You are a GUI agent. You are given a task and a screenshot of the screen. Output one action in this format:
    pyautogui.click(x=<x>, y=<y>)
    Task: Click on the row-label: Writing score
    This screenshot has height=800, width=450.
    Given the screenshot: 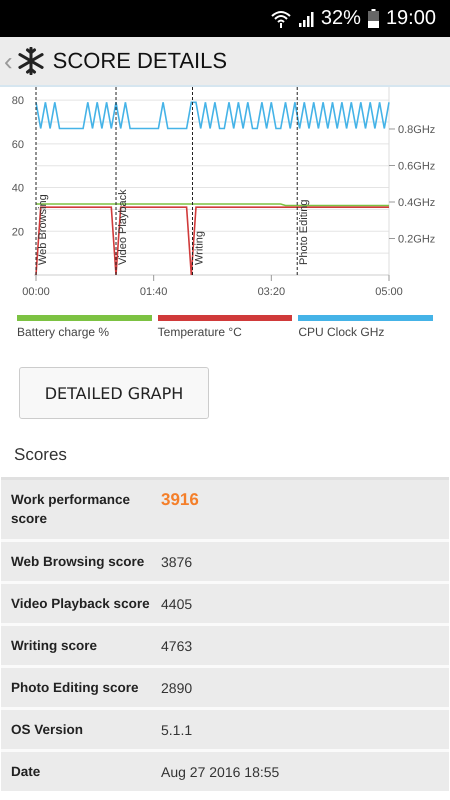 What is the action you would take?
    pyautogui.click(x=54, y=646)
    